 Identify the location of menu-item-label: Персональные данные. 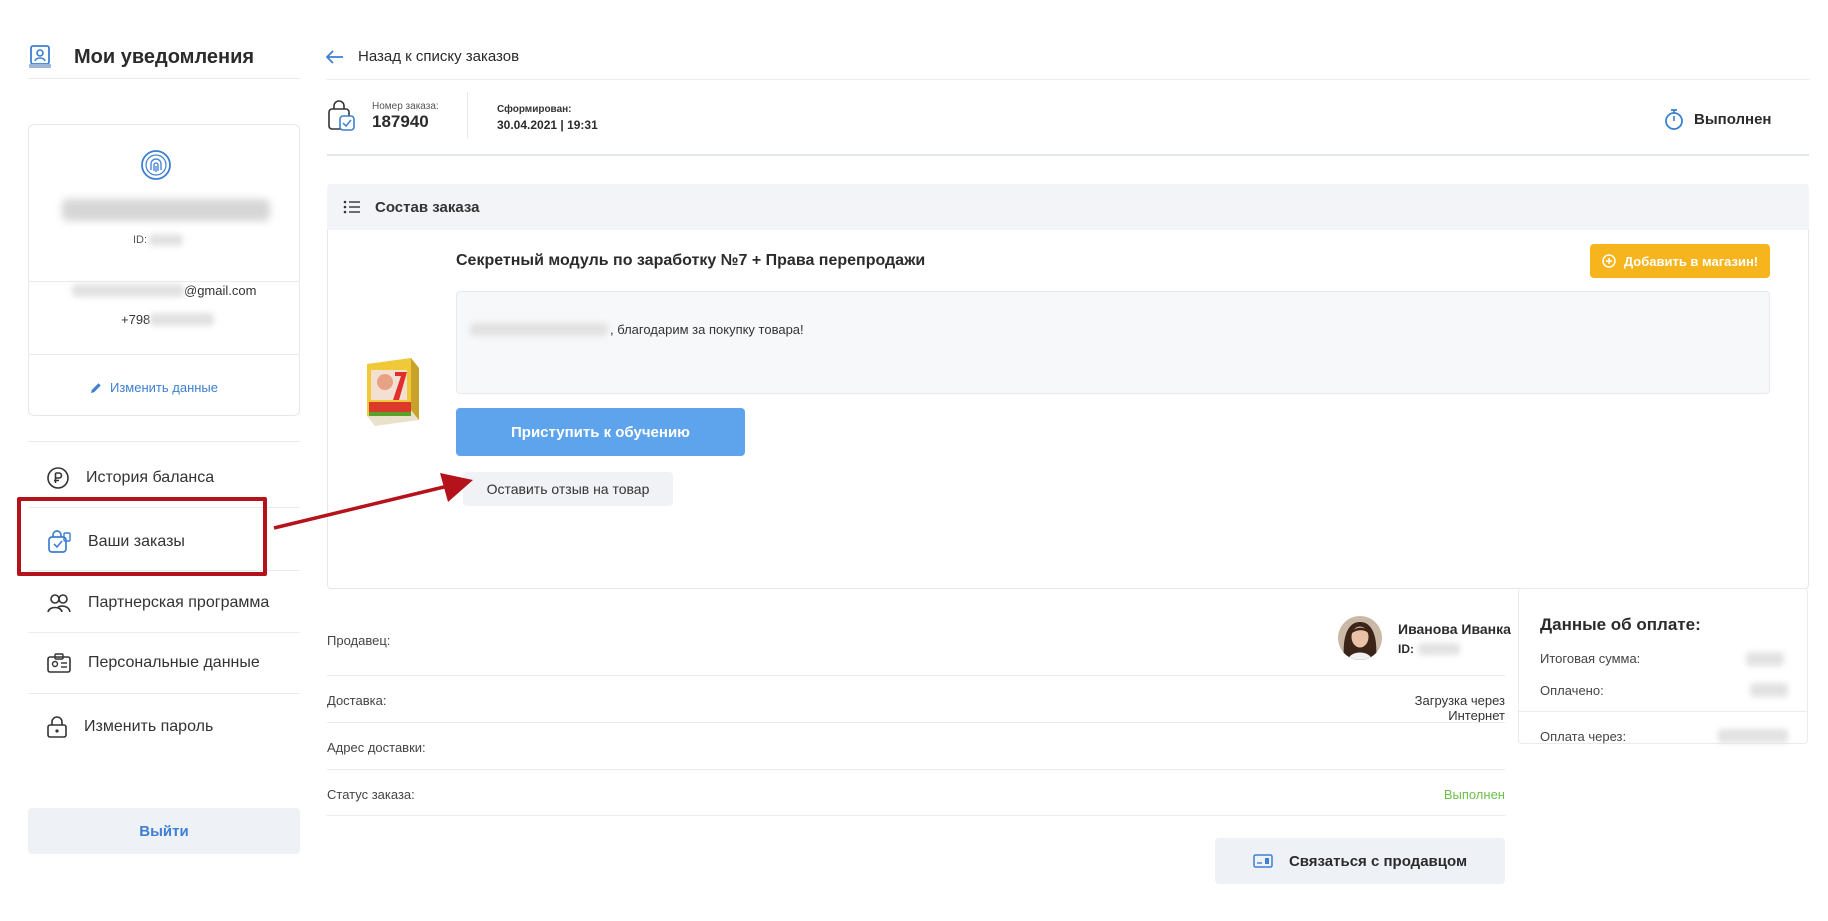
(174, 662).